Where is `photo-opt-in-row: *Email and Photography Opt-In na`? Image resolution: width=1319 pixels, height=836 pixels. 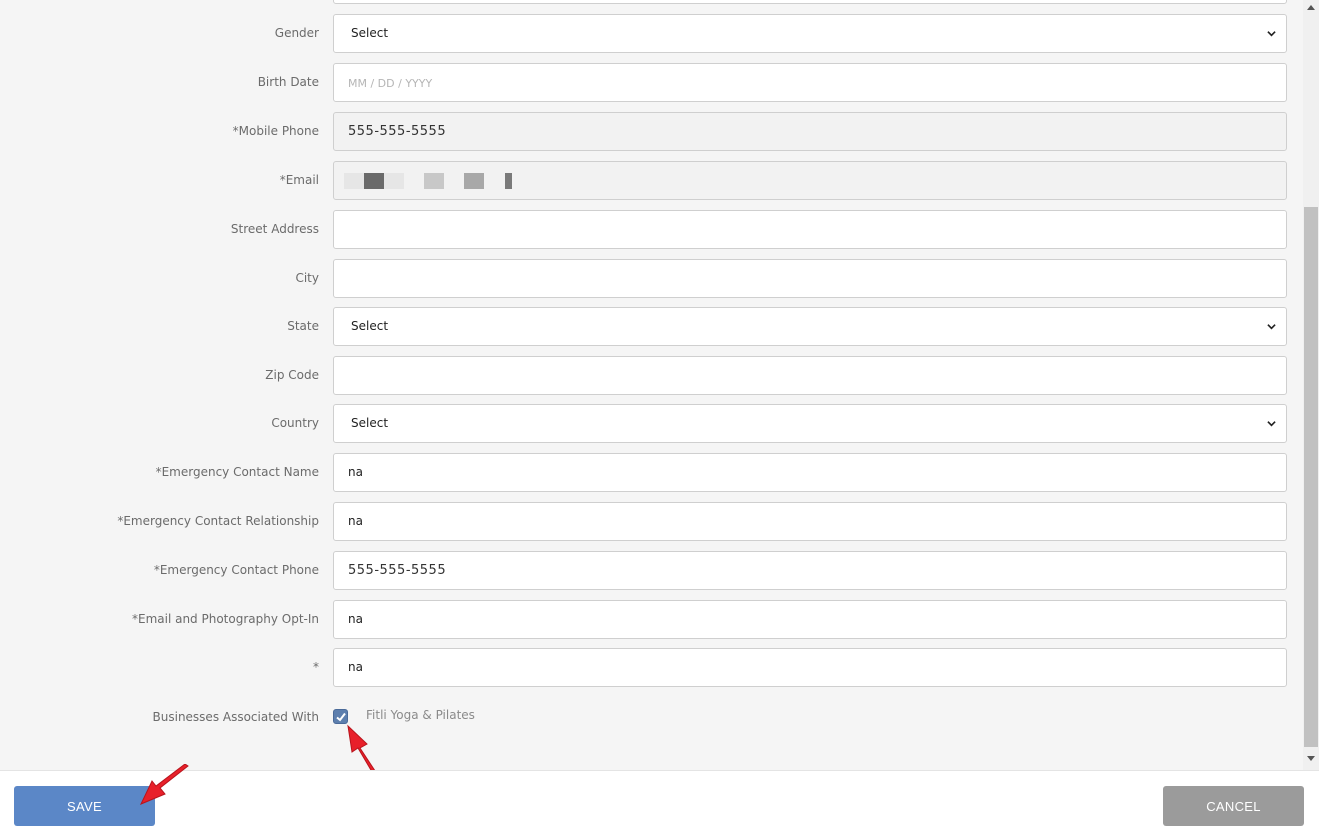 photo-opt-in-row: *Email and Photography Opt-In na is located at coordinates (651, 619).